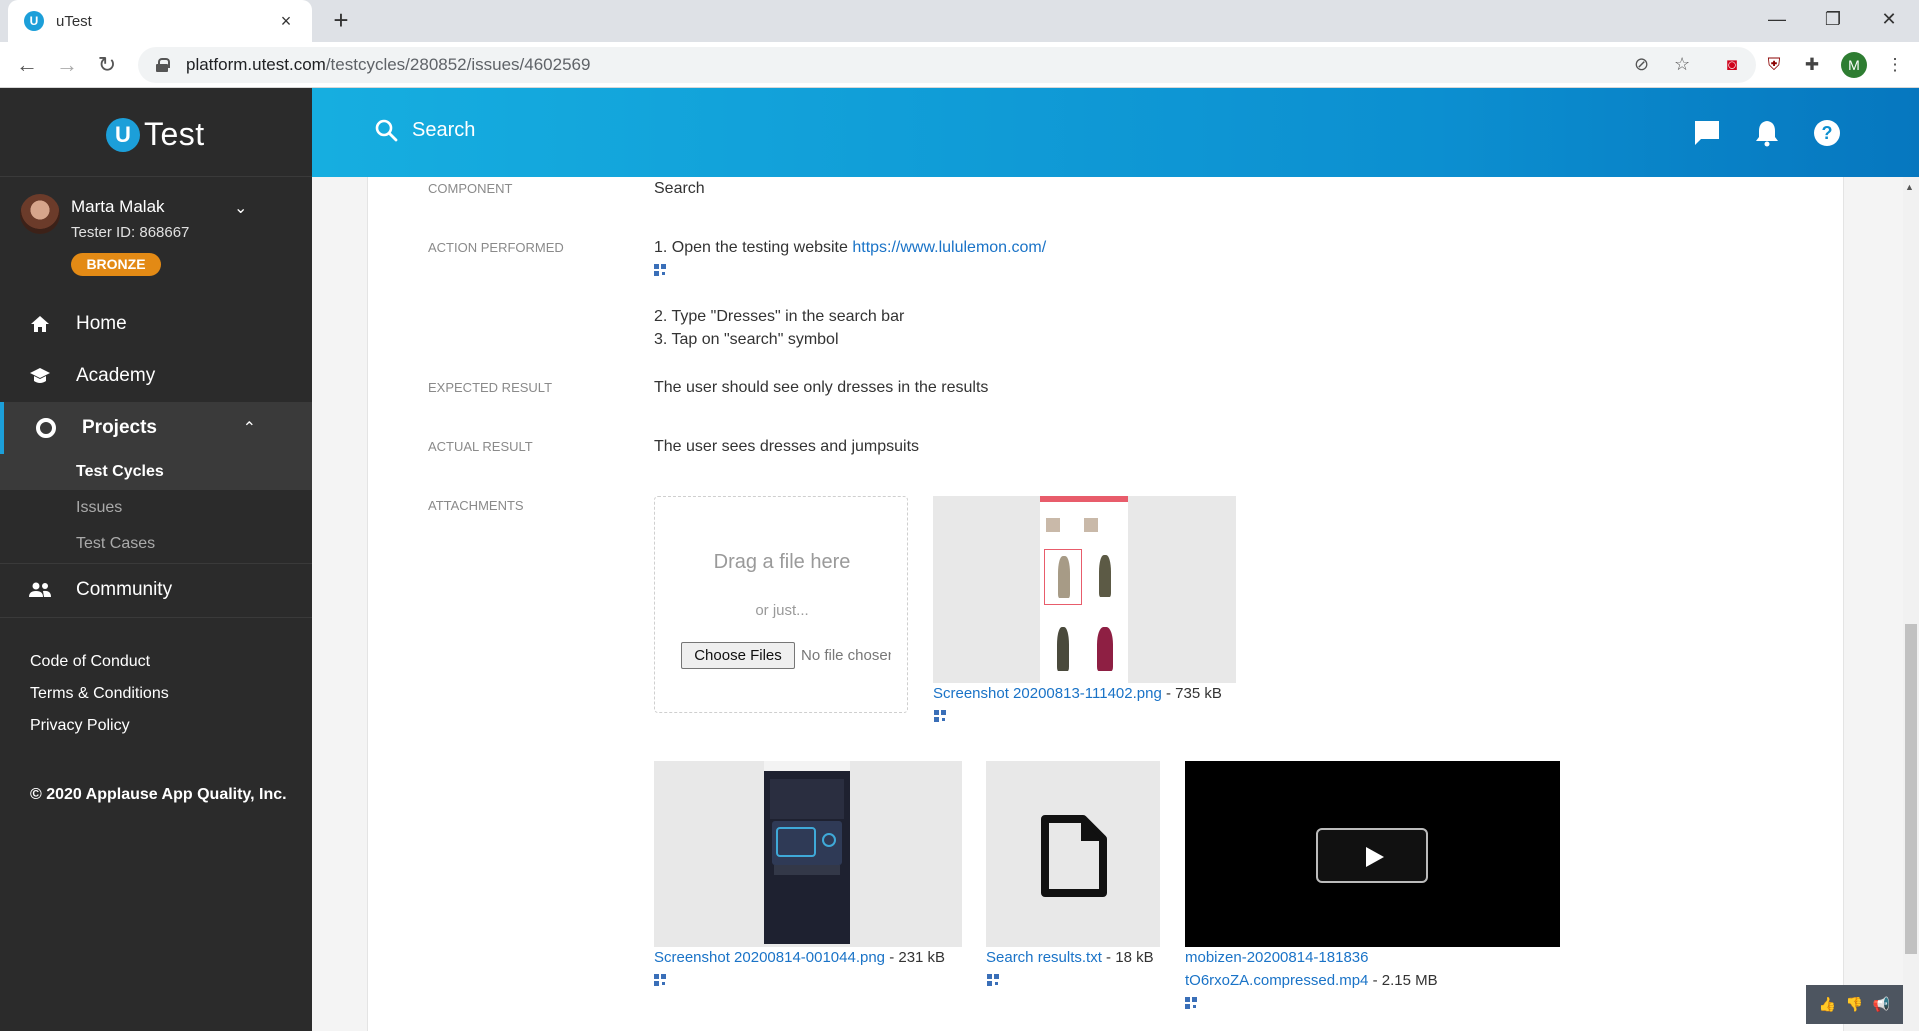 This screenshot has height=1031, width=1919. Describe the element at coordinates (1044, 957) in the screenshot. I see `attachment-link-3: Search results.txt` at that location.